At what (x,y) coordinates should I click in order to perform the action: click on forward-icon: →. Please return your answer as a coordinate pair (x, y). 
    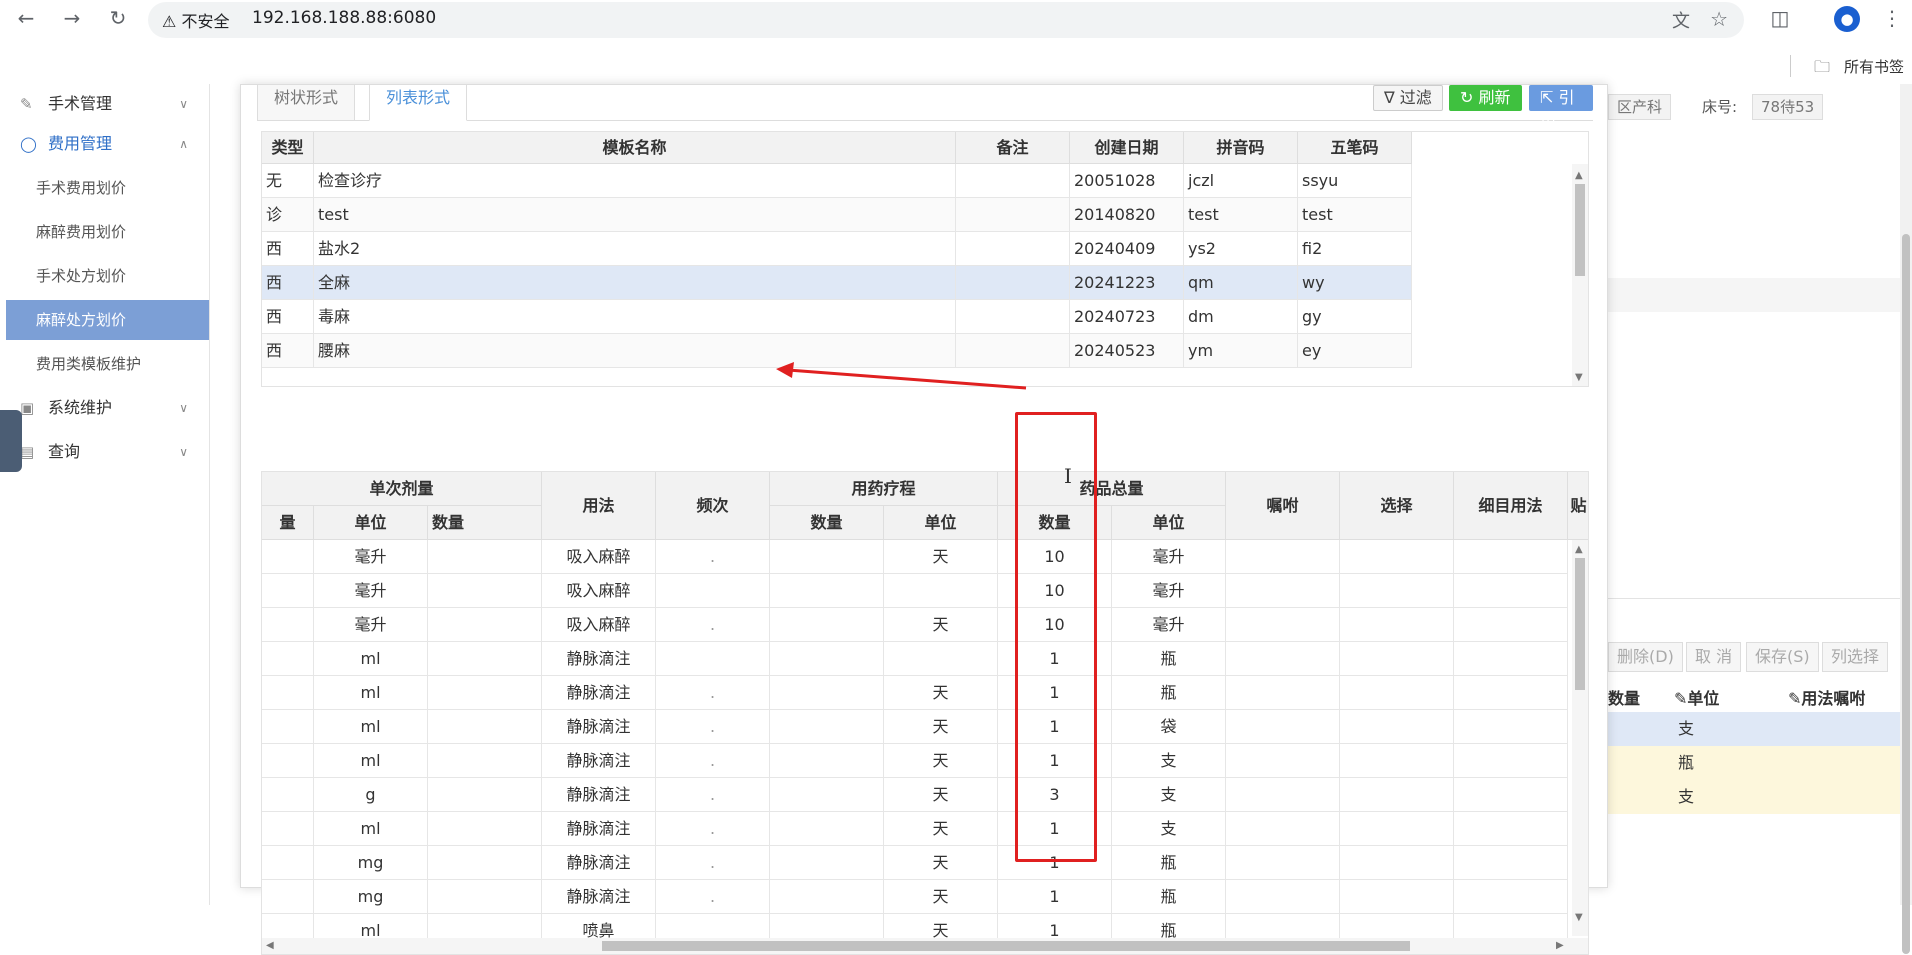
    Looking at the image, I should click on (72, 18).